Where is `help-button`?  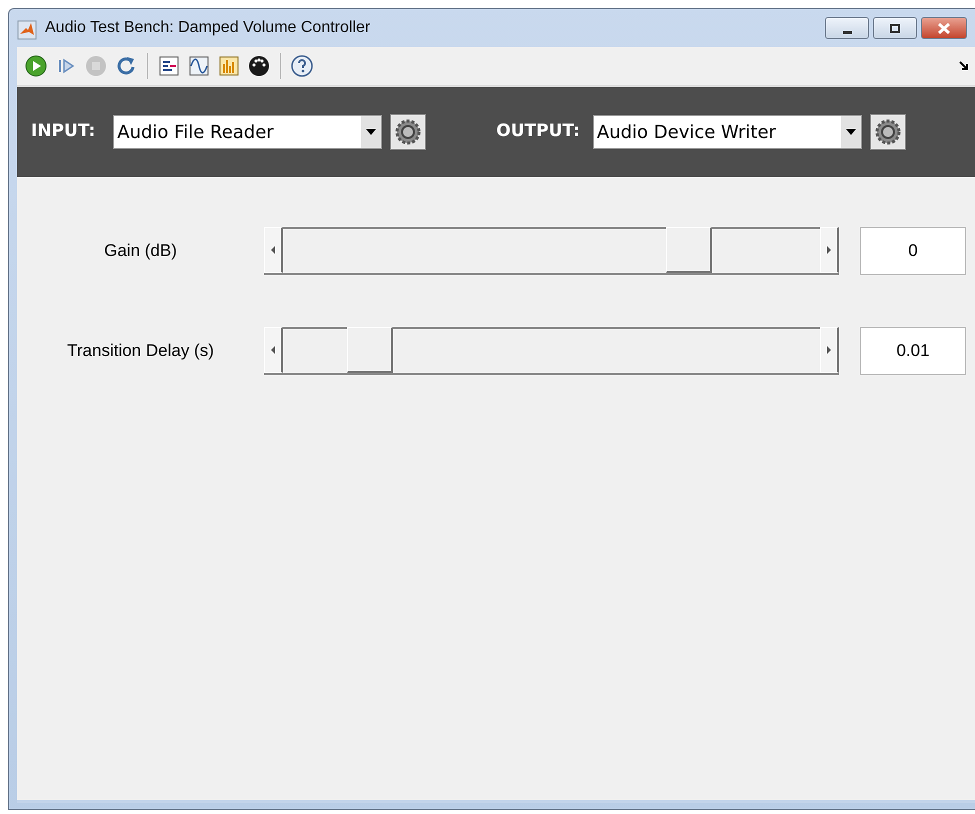
help-button is located at coordinates (302, 66).